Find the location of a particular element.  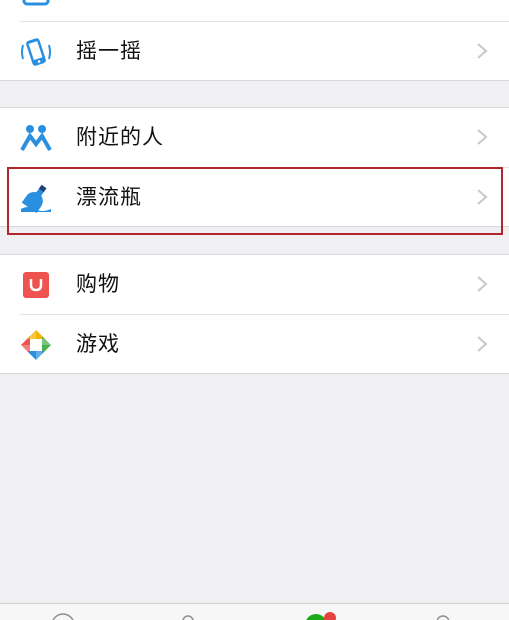

scan-icon is located at coordinates (36, 4).